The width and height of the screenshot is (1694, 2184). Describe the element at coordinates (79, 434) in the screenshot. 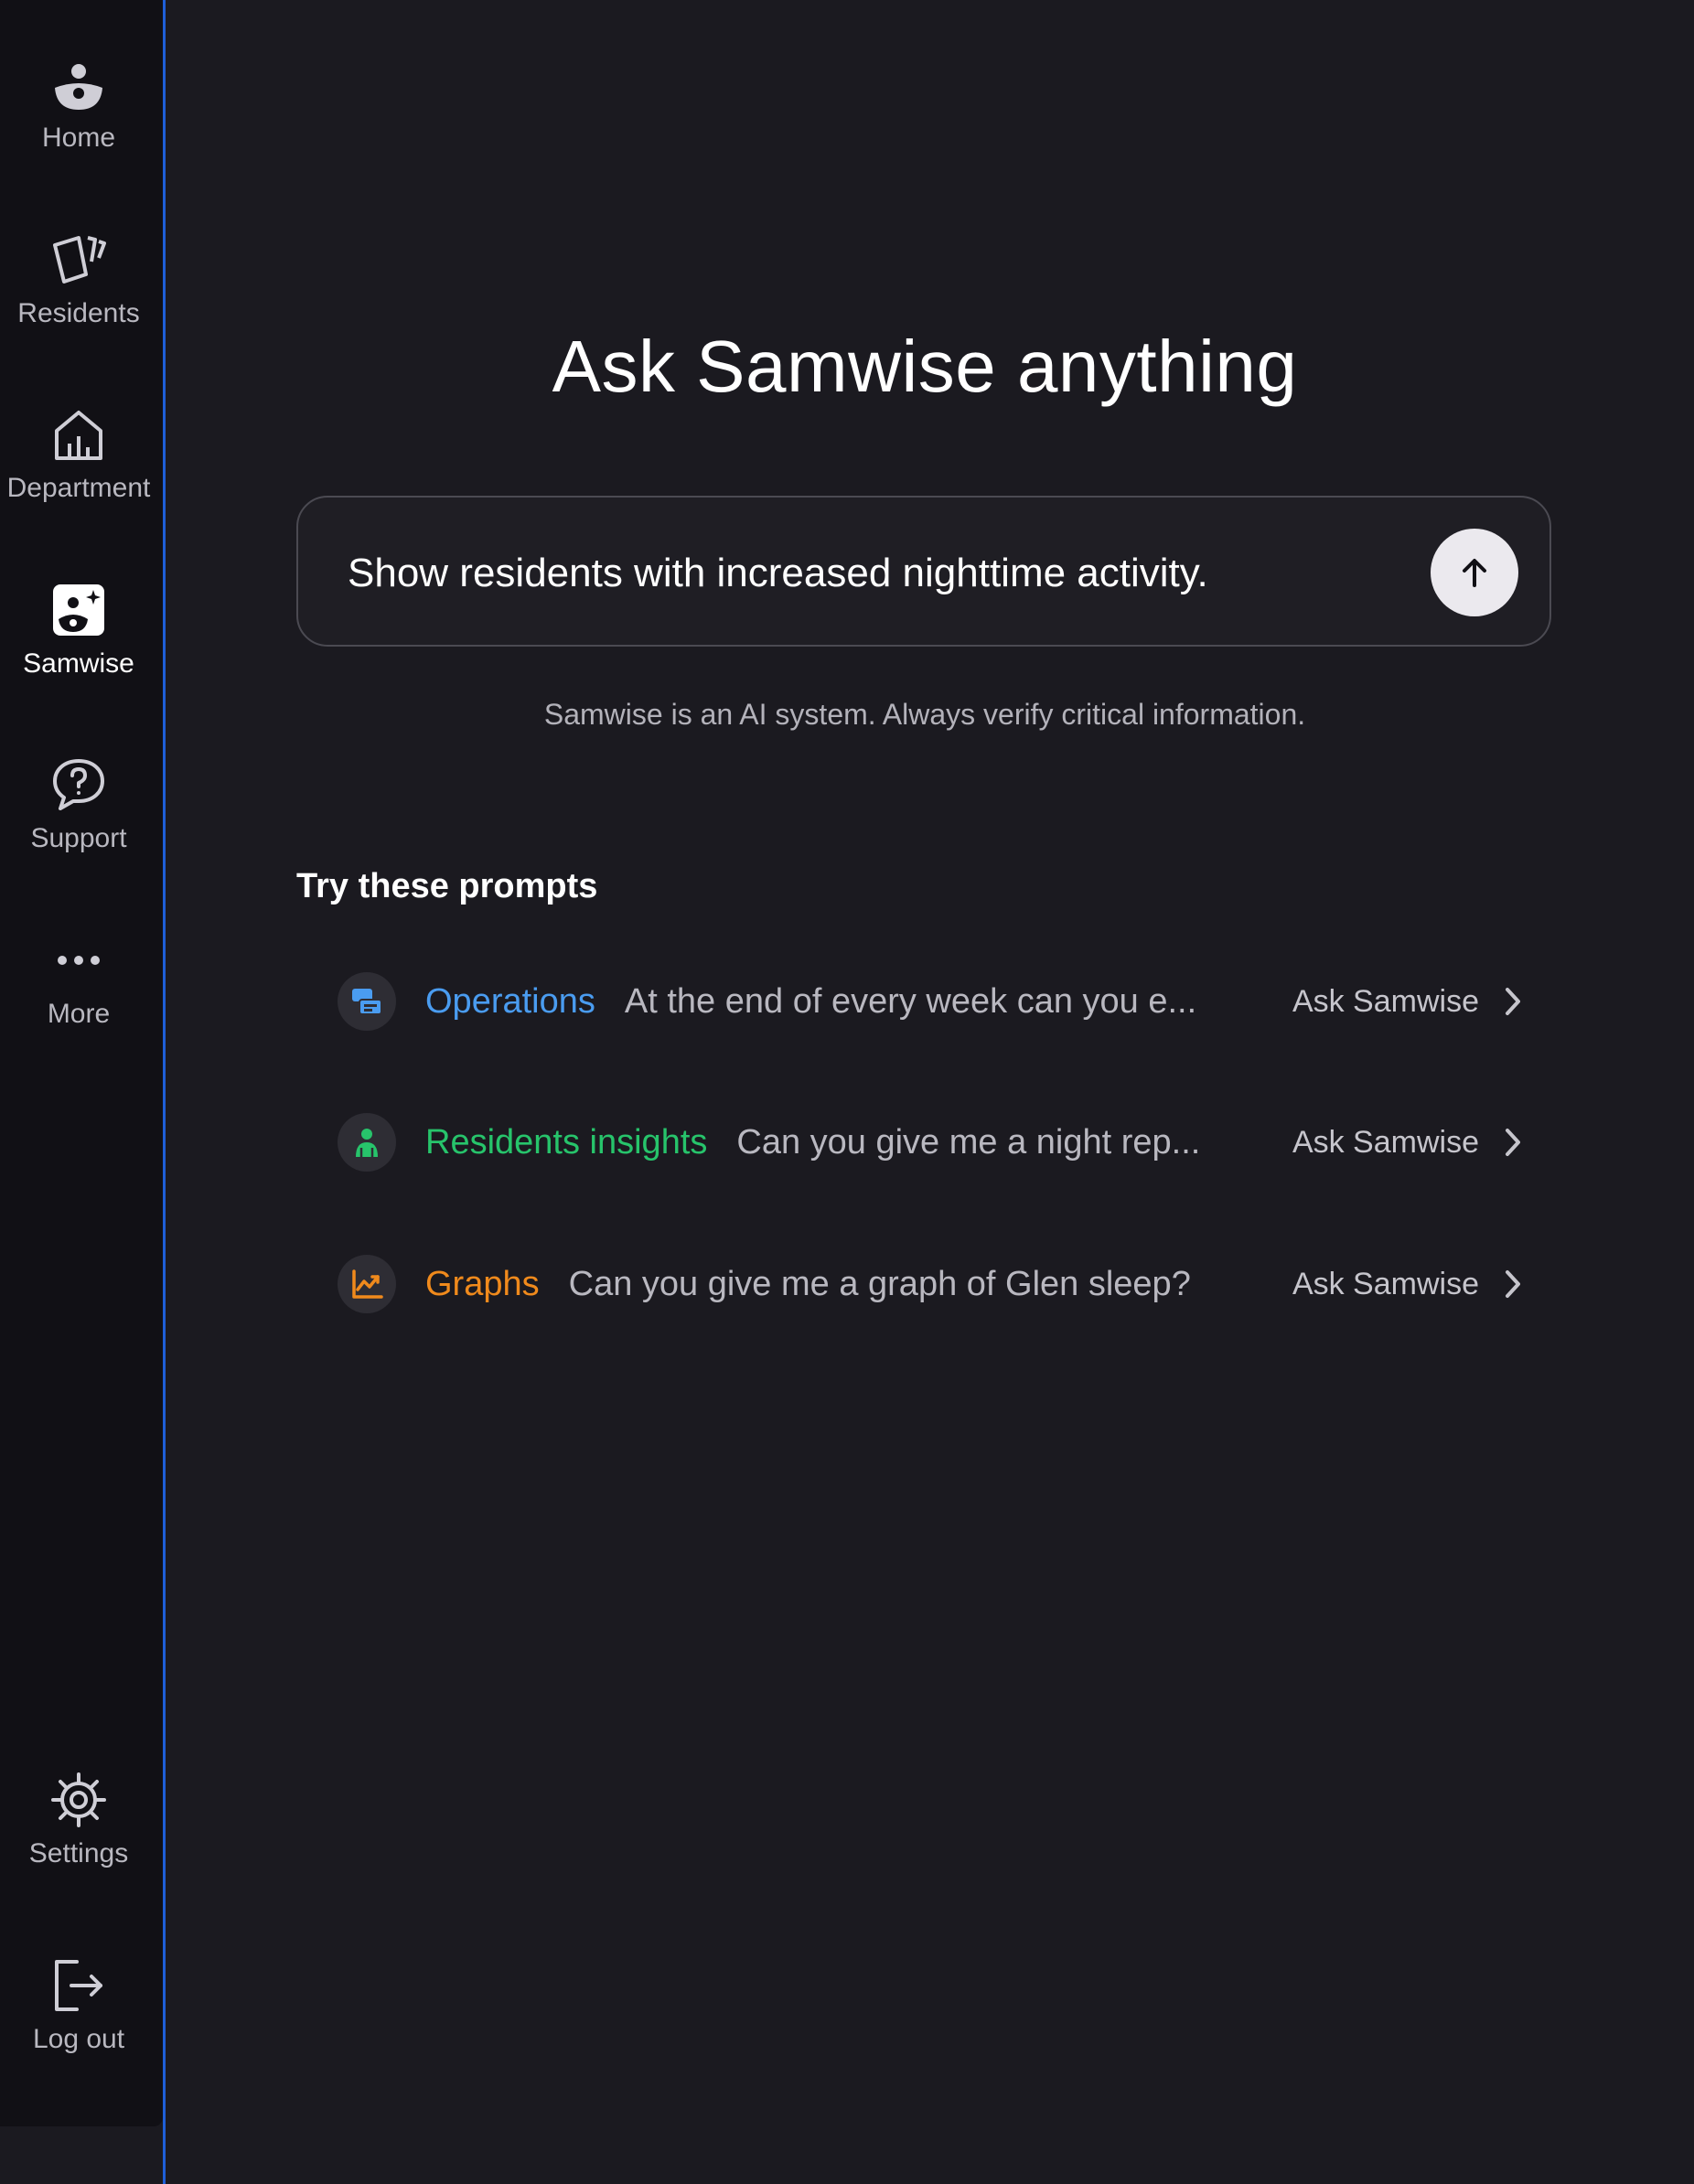

I see `department-icon` at that location.